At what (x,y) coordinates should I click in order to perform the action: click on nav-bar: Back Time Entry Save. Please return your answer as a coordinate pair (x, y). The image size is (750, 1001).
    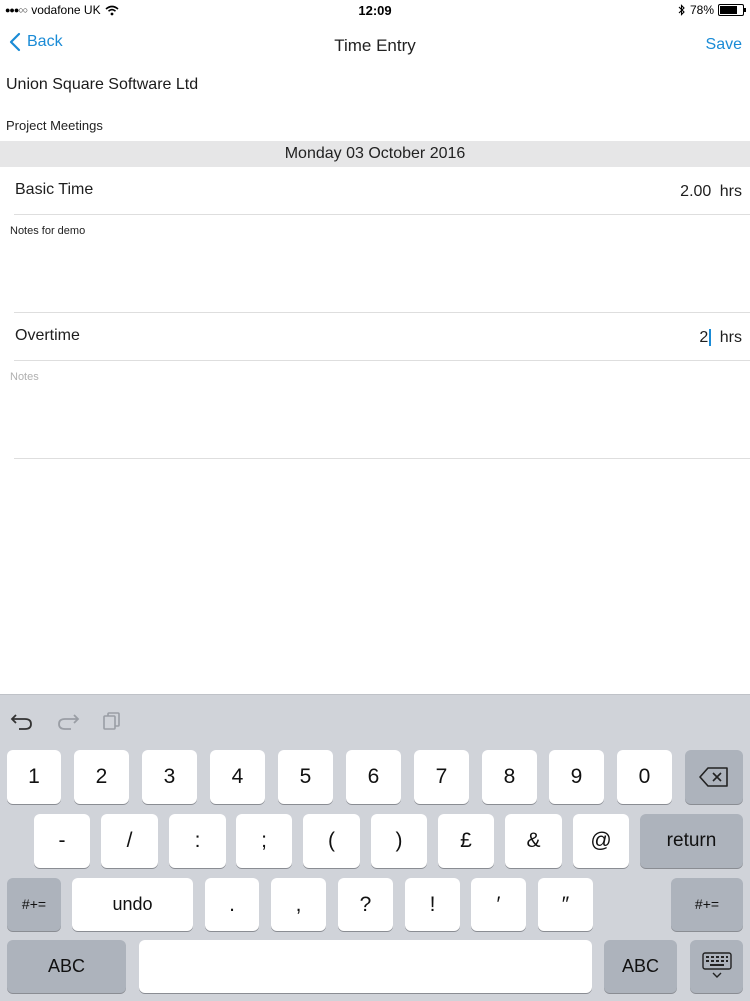
    Looking at the image, I should click on (375, 45).